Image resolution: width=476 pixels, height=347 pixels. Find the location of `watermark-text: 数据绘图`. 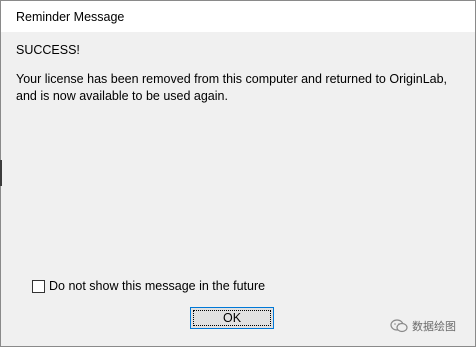

watermark-text: 数据绘图 is located at coordinates (434, 327).